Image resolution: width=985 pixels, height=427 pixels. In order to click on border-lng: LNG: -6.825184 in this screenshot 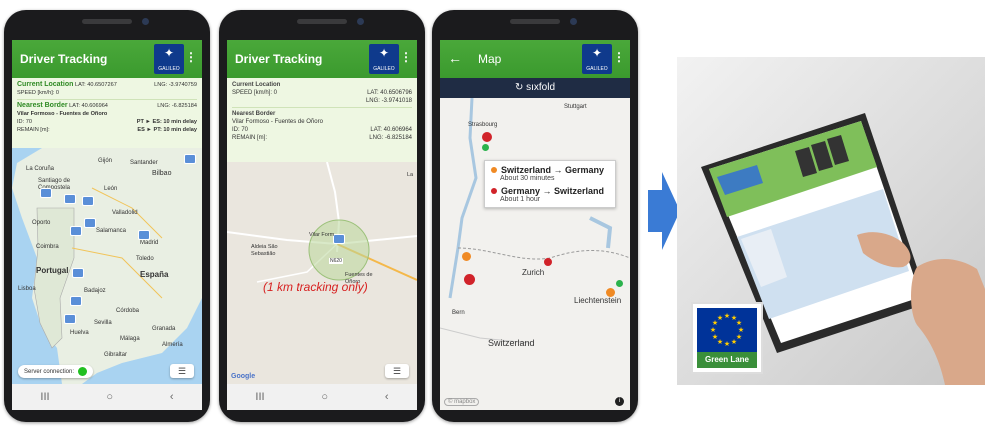, I will do `click(390, 138)`.